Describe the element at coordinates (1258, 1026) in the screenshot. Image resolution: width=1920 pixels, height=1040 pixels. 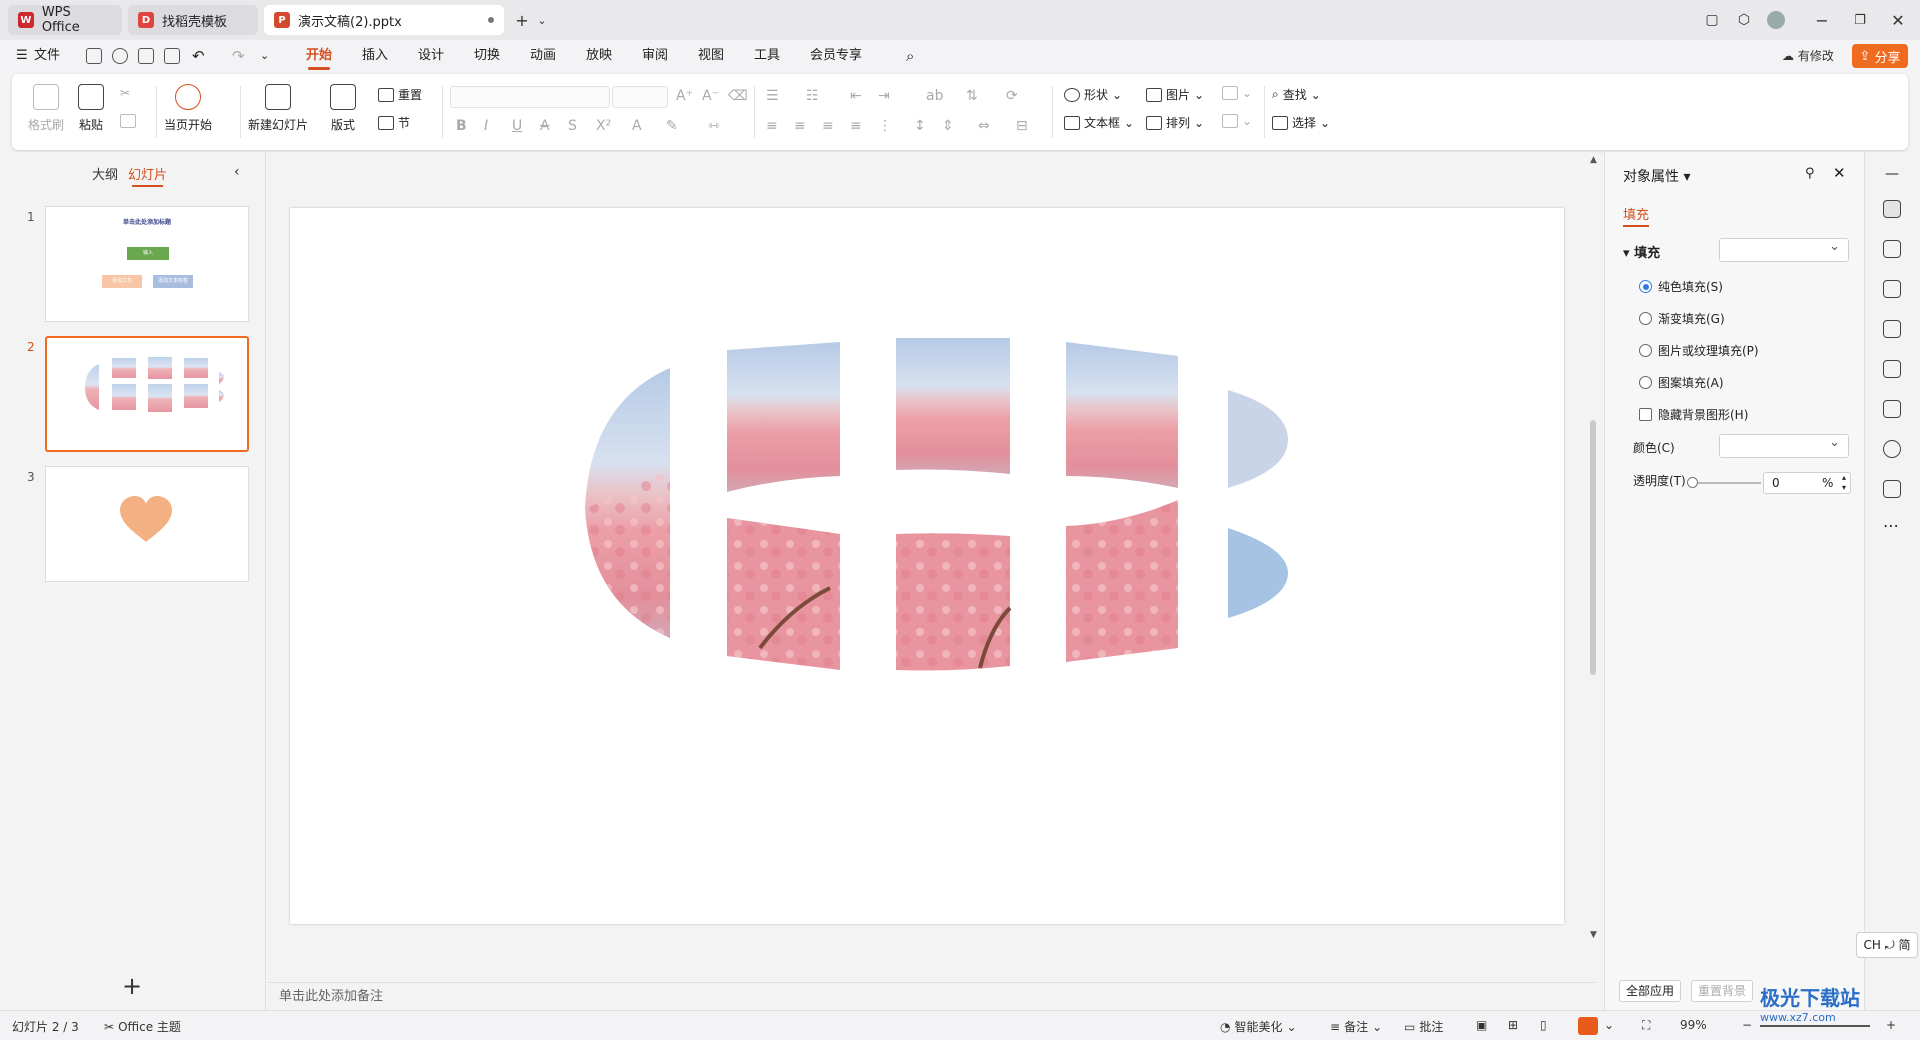
I see `smart-beautify-button: ◔ 智能美化 ⌄` at that location.